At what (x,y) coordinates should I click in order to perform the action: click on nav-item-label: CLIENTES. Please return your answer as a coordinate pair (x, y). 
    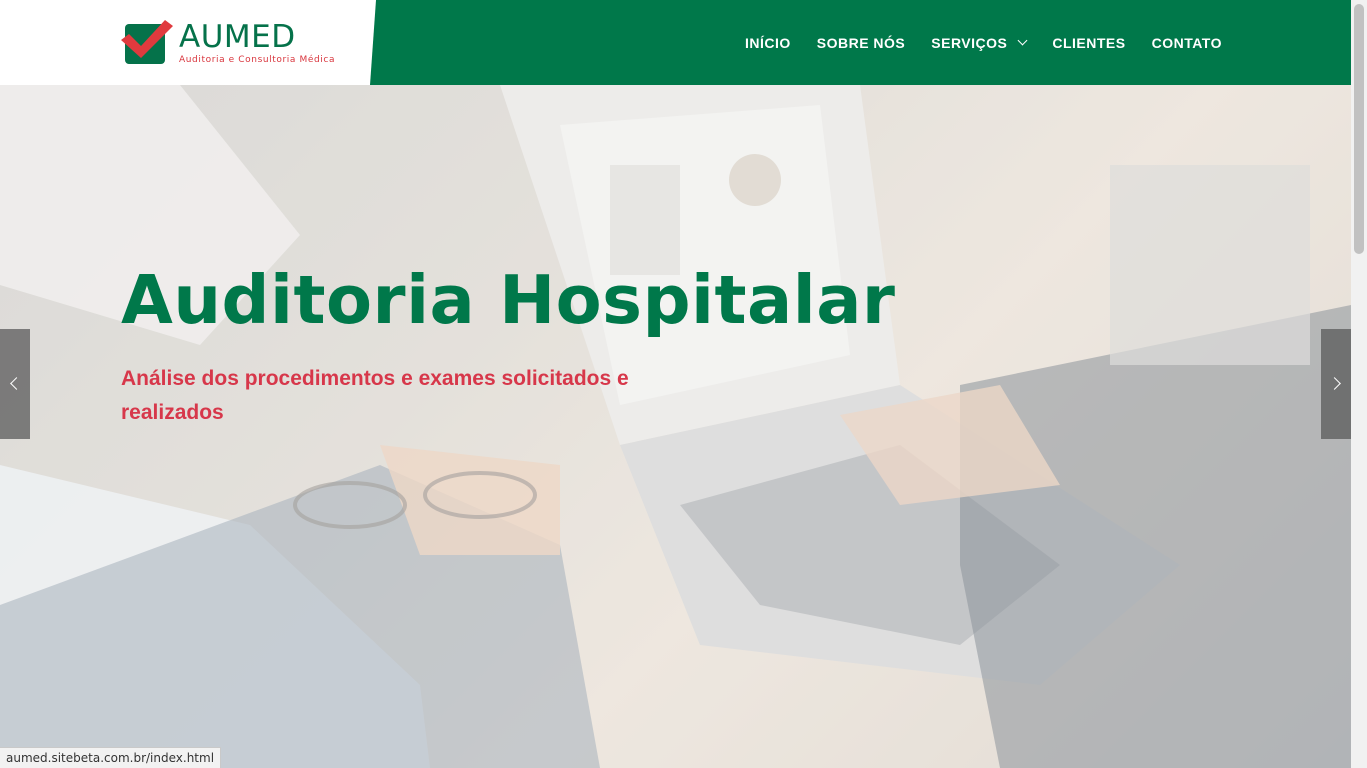
    Looking at the image, I should click on (1089, 42).